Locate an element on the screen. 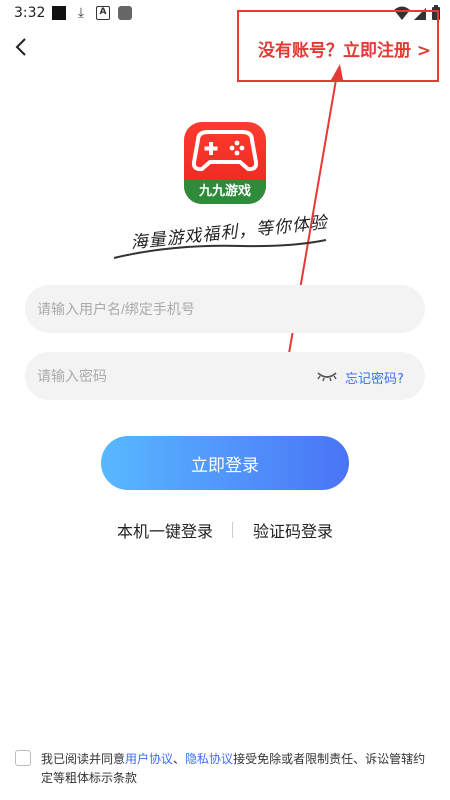 The height and width of the screenshot is (800, 450). sms-login-button: 验证码登录 is located at coordinates (293, 530).